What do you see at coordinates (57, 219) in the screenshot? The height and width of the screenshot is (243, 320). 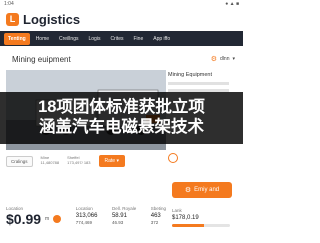 I see `info-icon` at bounding box center [57, 219].